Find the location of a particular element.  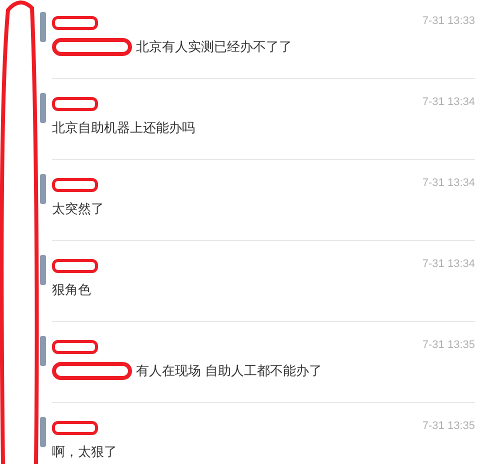

comment-text: 太突然了 is located at coordinates (78, 209).